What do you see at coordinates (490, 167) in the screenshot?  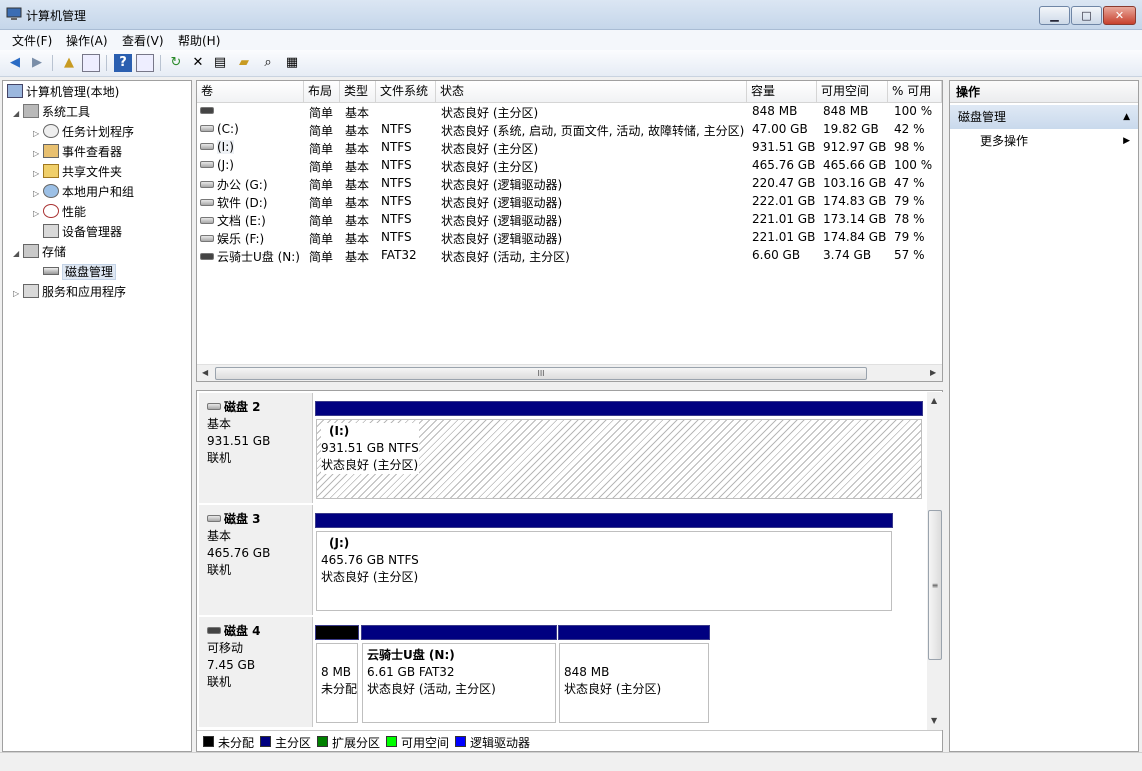 I see `status-cell: 状态良好 (主分区)` at bounding box center [490, 167].